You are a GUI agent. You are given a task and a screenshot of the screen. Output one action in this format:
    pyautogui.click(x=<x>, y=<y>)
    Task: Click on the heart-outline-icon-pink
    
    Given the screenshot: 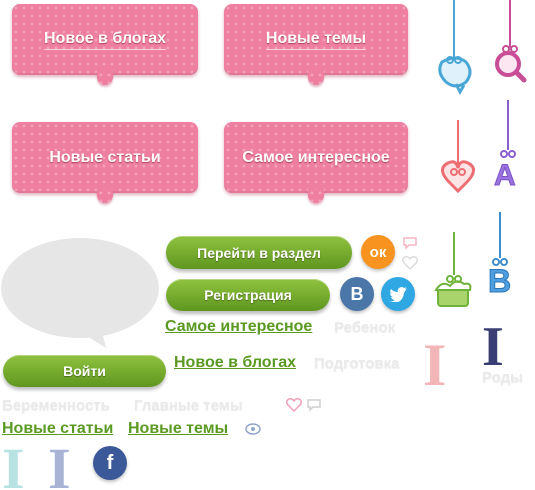 What is the action you would take?
    pyautogui.click(x=294, y=405)
    